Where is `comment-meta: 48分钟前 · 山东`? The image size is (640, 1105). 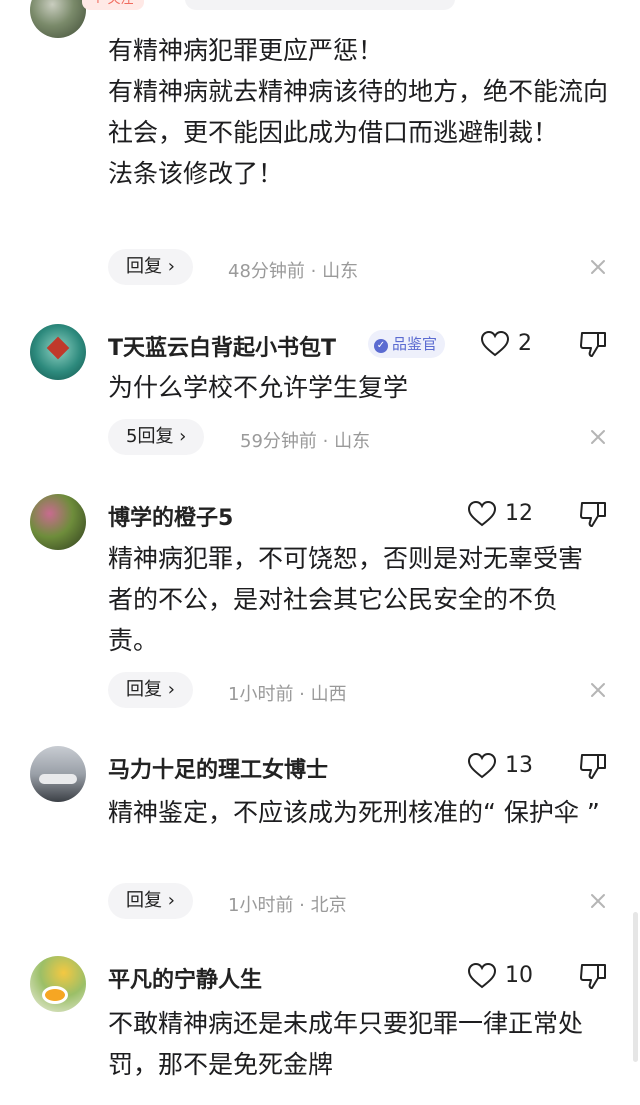 comment-meta: 48分钟前 · 山东 is located at coordinates (293, 271).